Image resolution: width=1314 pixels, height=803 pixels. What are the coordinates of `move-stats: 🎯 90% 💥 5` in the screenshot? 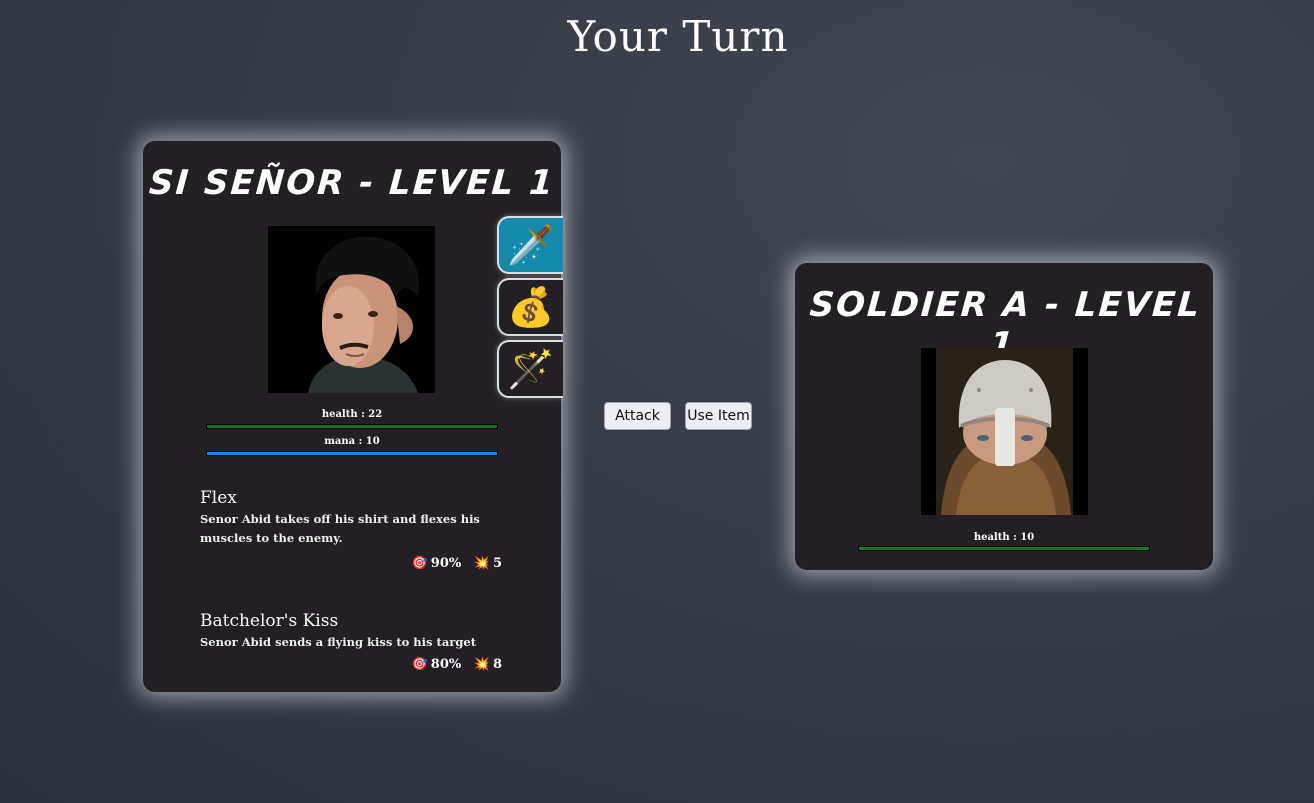 It's located at (453, 563).